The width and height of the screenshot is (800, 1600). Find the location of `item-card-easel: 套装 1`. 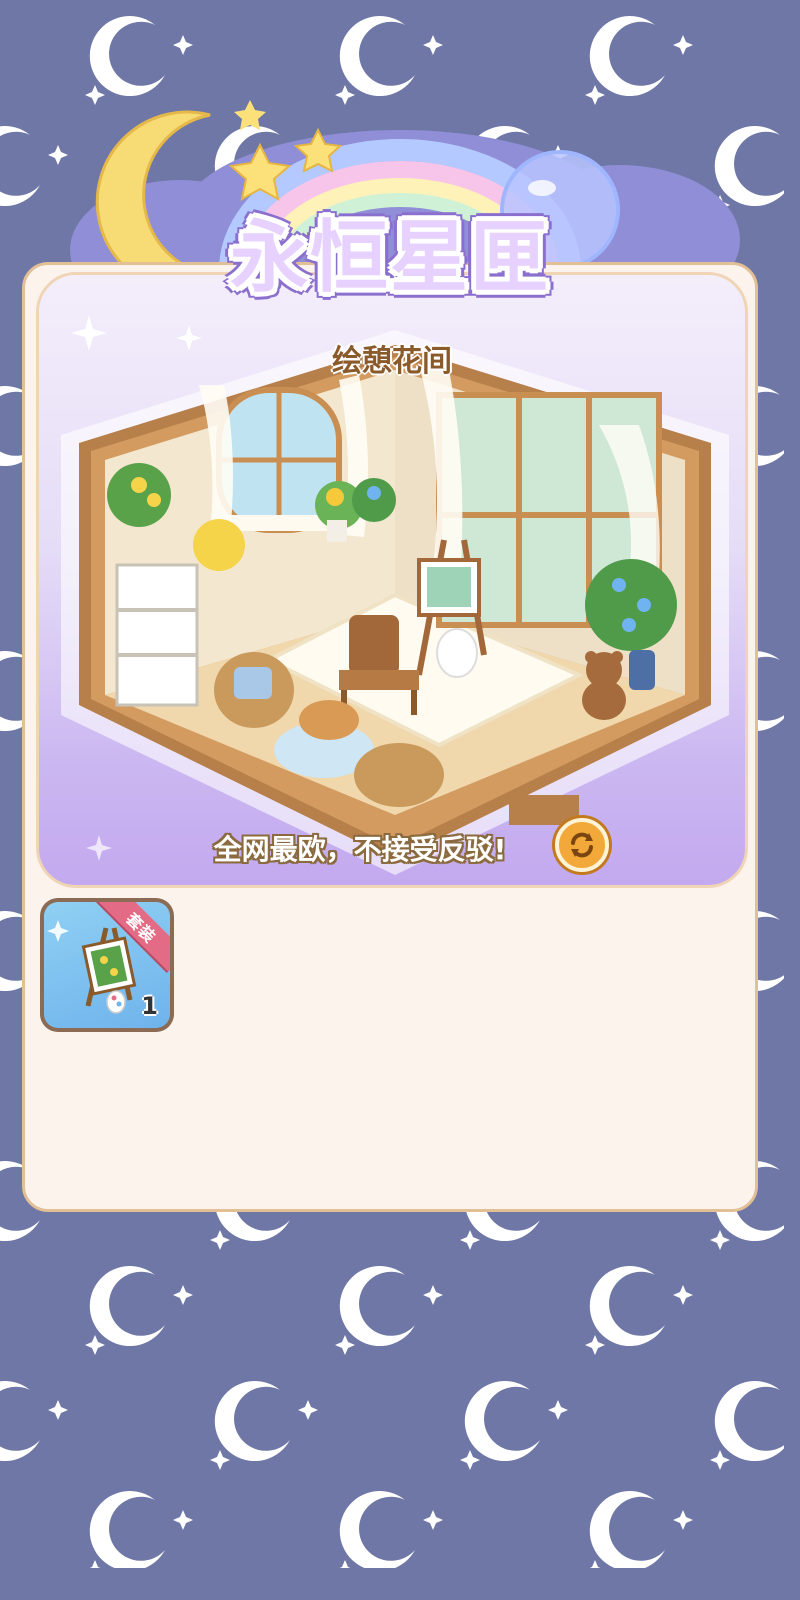

item-card-easel: 套装 1 is located at coordinates (107, 965).